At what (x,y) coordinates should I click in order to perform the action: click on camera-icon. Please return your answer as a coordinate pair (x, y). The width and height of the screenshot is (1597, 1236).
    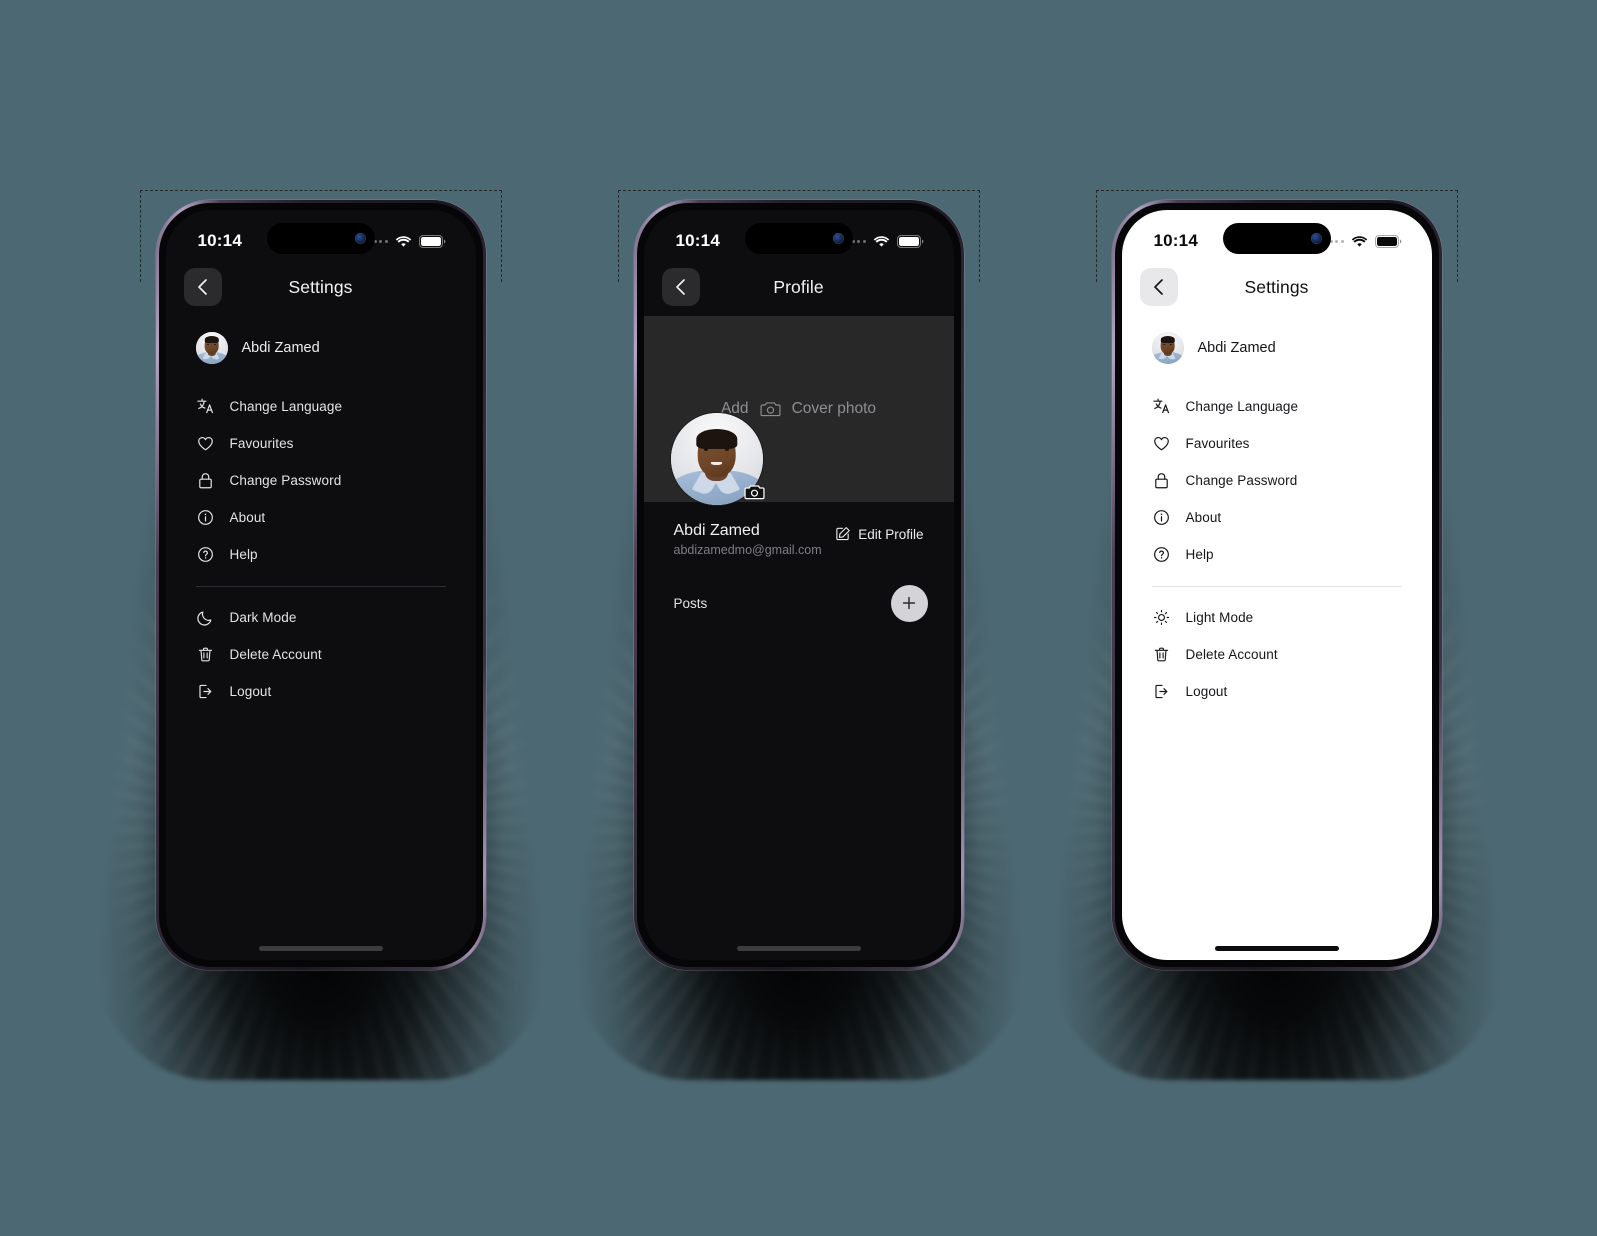
    Looking at the image, I should click on (754, 492).